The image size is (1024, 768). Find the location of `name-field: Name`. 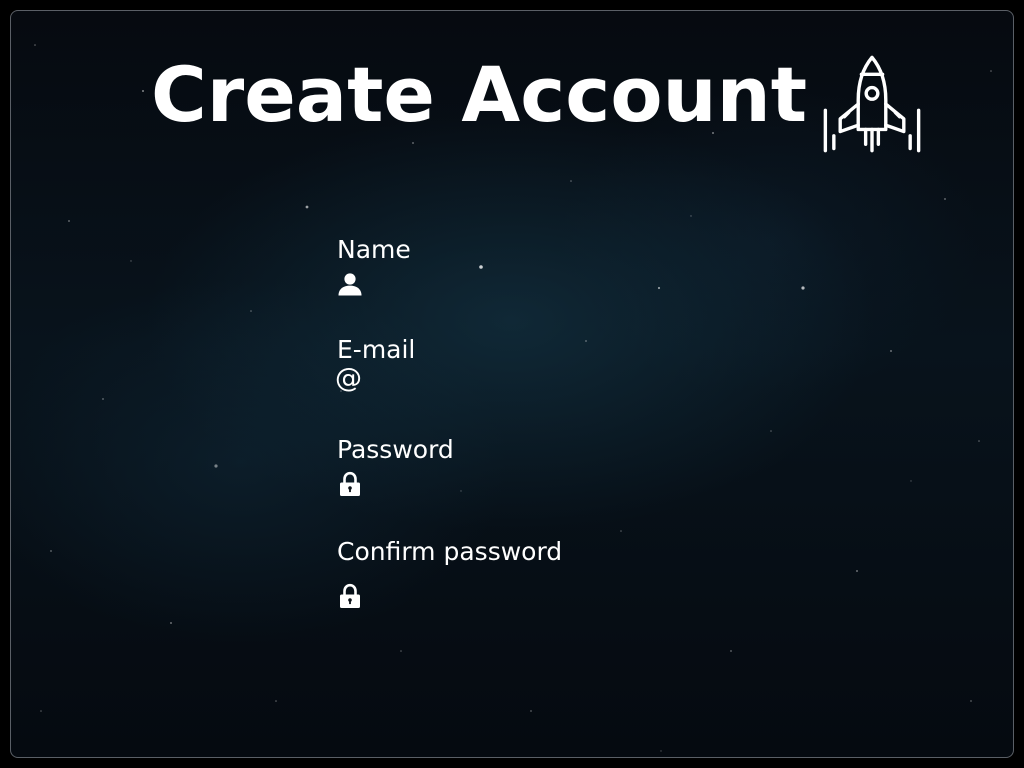

name-field: Name is located at coordinates (517, 269).